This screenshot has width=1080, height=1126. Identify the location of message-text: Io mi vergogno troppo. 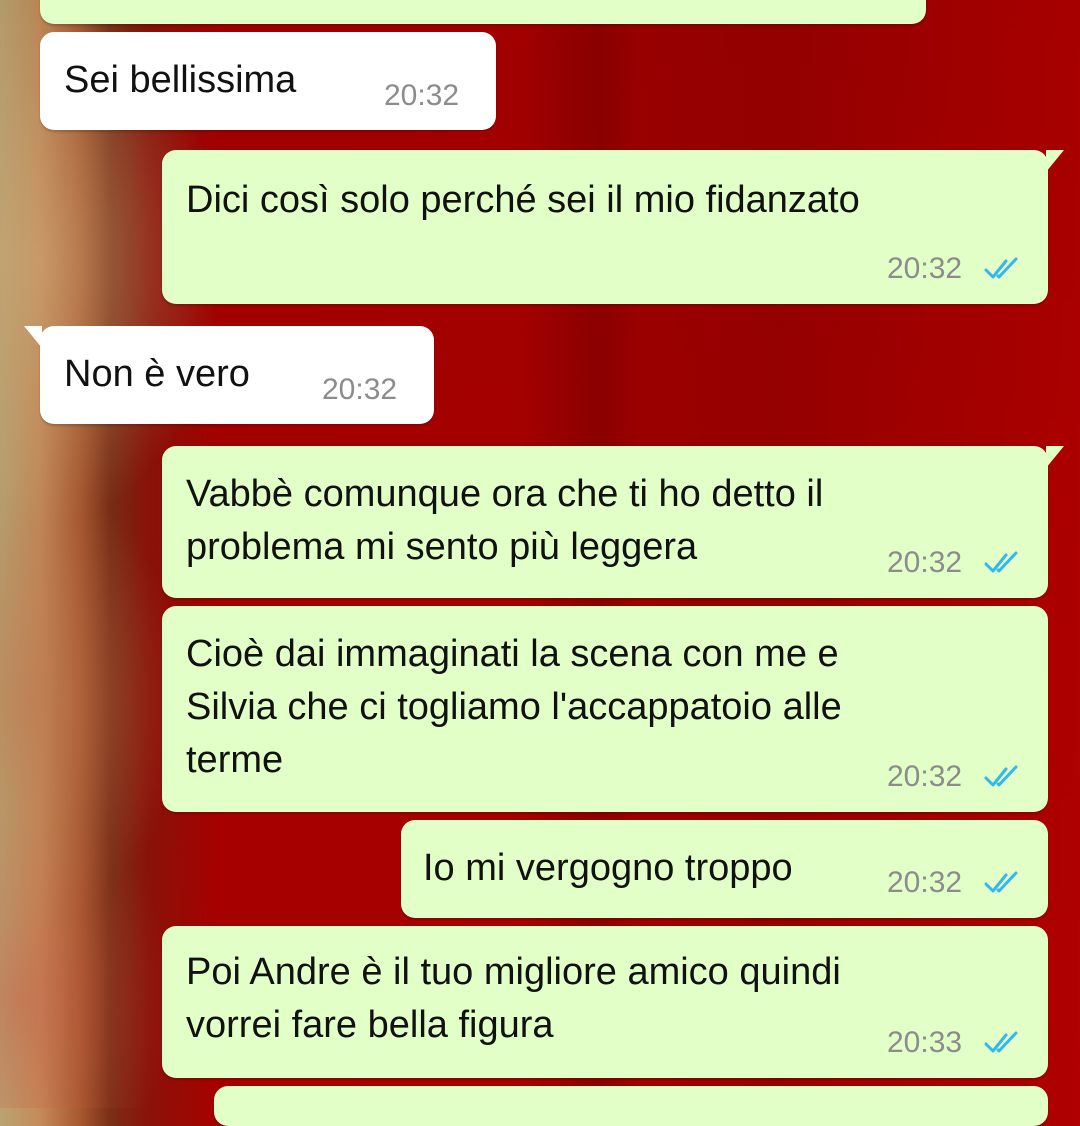
(608, 868).